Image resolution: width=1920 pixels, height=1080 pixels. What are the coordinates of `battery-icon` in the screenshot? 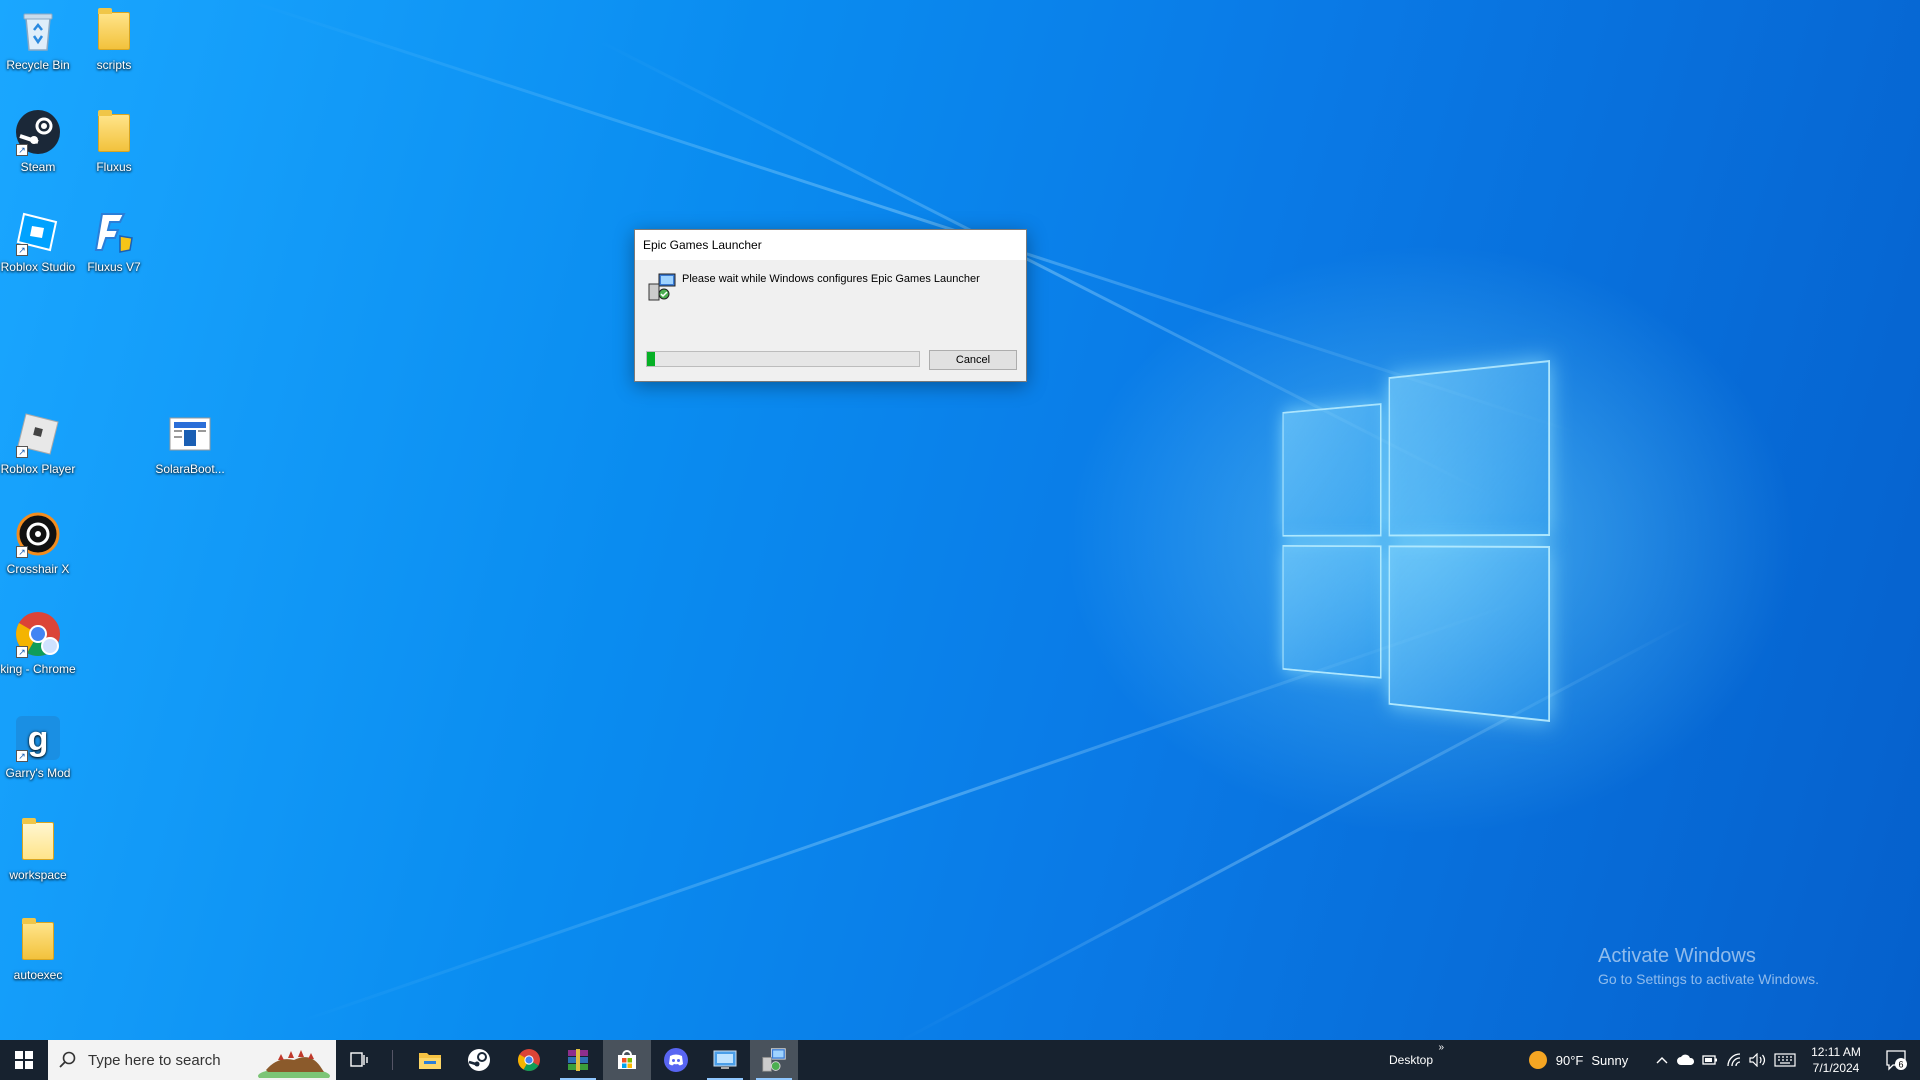 It's located at (1709, 1060).